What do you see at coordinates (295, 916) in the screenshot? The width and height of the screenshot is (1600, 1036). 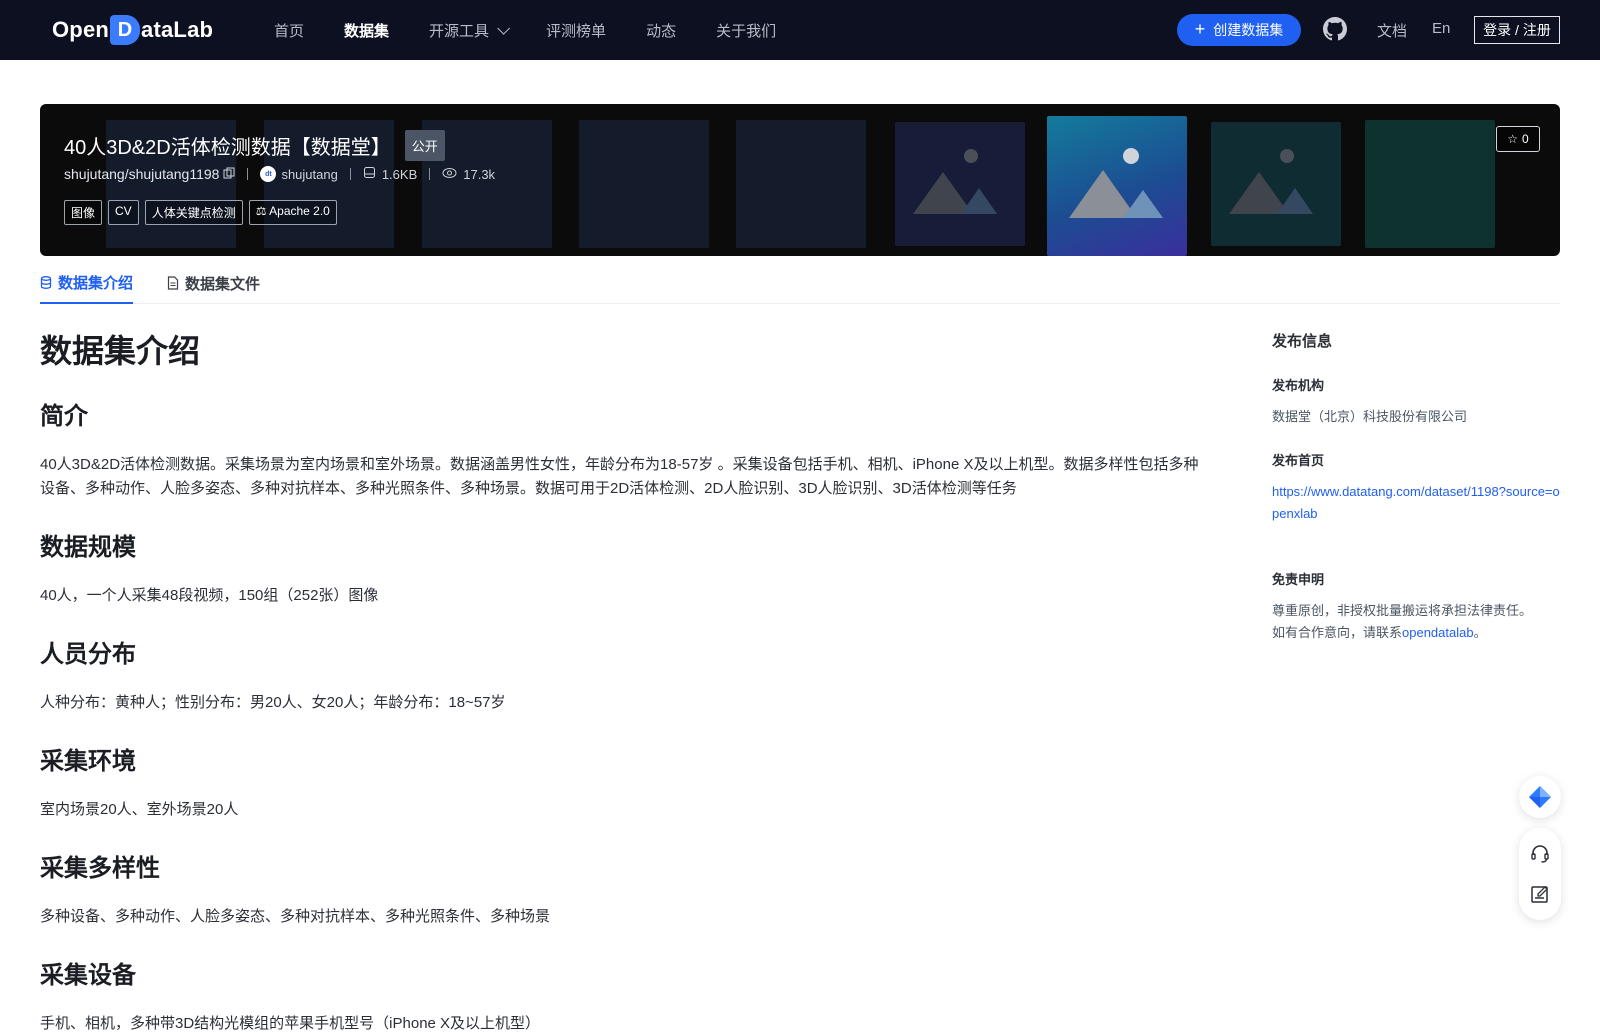 I see `section-body: 多种设备、多种动作、人脸多姿态、多种对抗样本、多种光照条件、多种场景` at bounding box center [295, 916].